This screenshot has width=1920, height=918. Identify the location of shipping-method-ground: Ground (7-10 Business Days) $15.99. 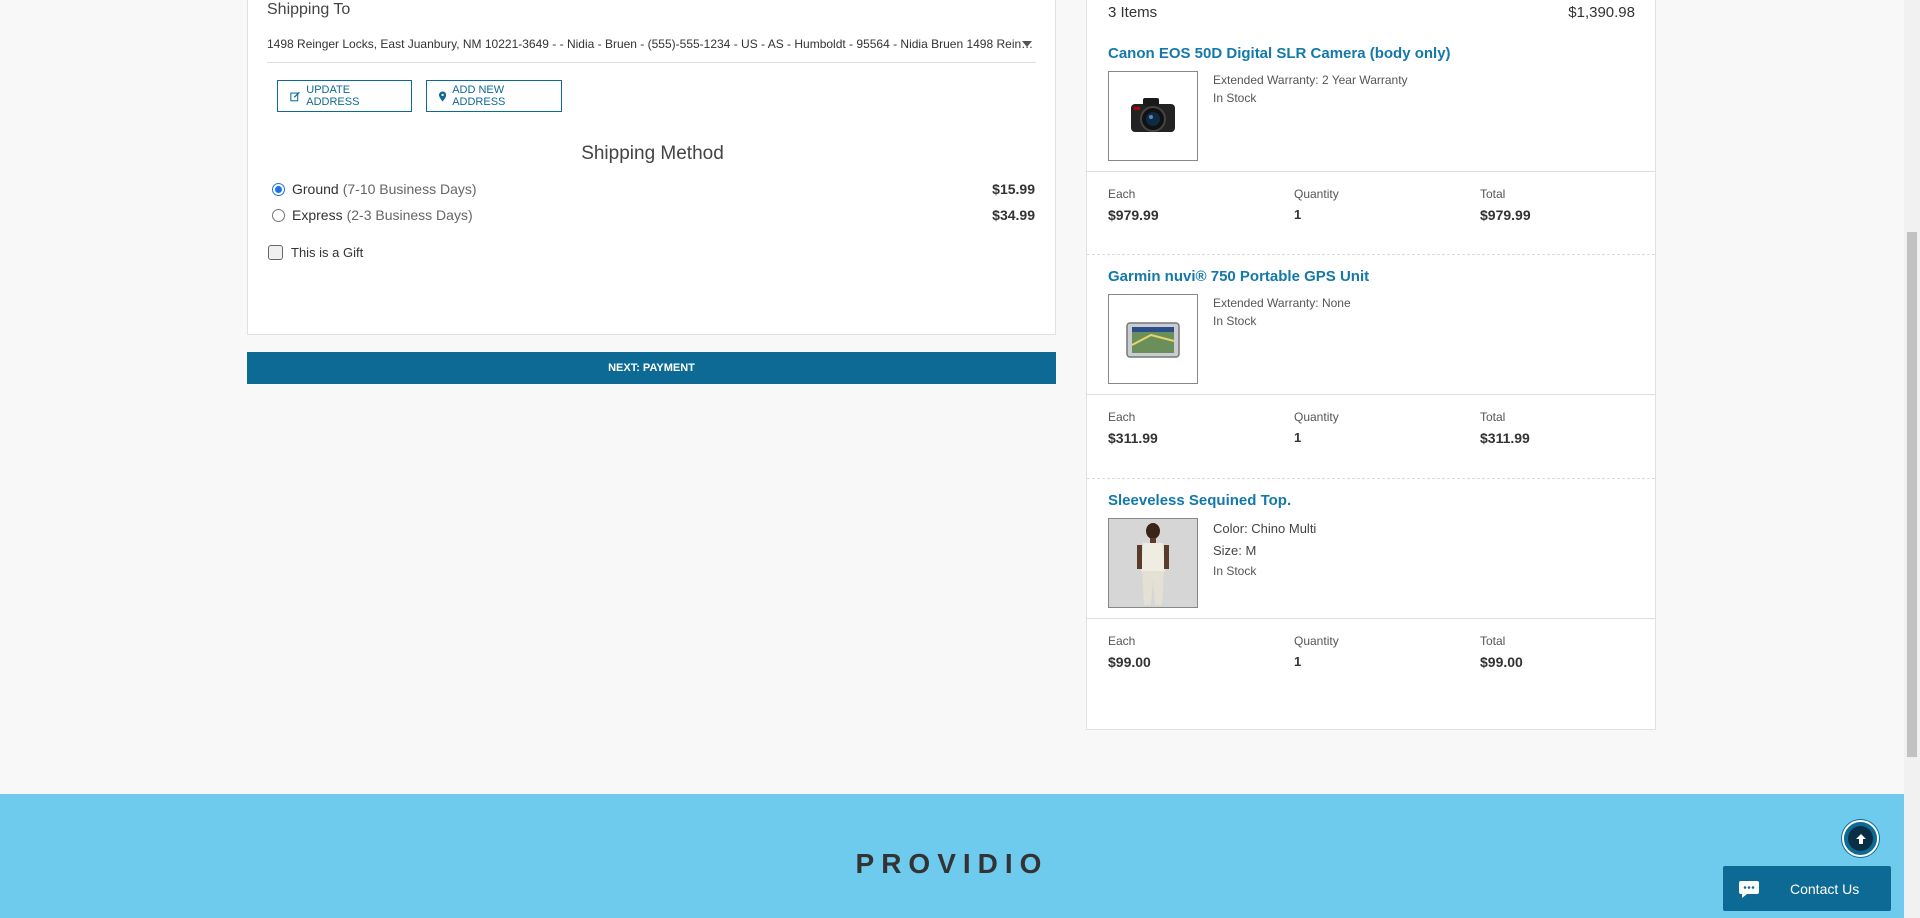
(653, 189).